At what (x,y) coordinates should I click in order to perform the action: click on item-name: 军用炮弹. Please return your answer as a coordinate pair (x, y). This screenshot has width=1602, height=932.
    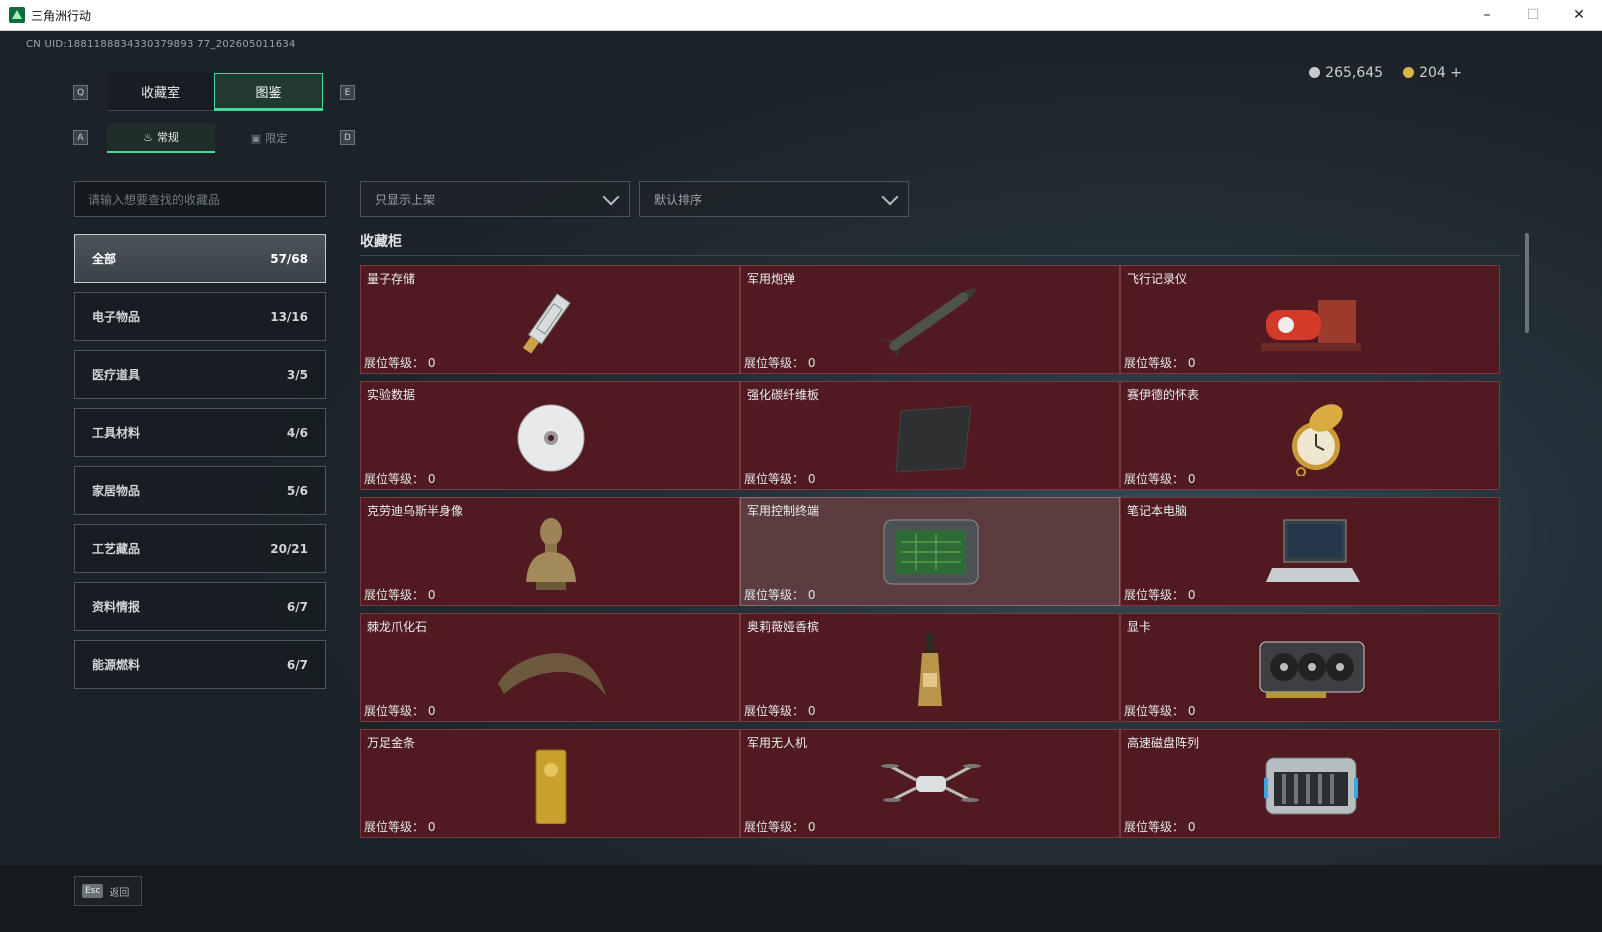
    Looking at the image, I should click on (771, 279).